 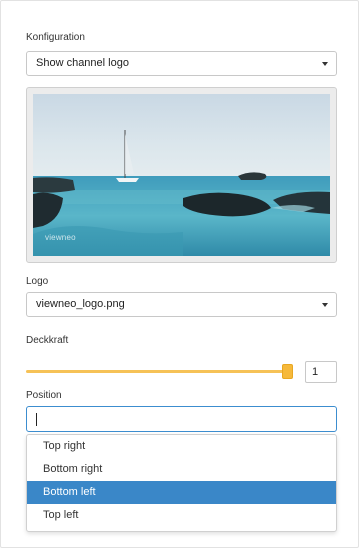 What do you see at coordinates (47, 340) in the screenshot?
I see `deckkraft-label: Deckkraft` at bounding box center [47, 340].